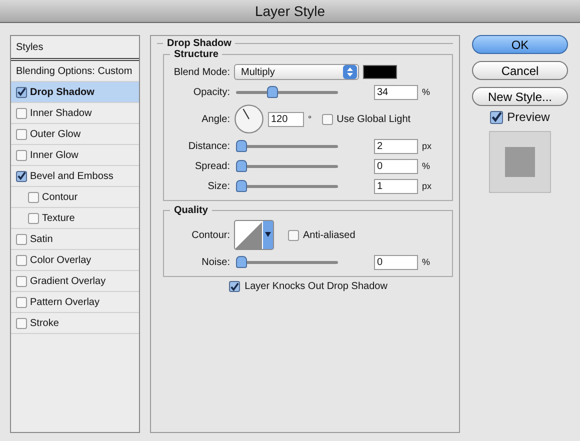 This screenshot has height=441, width=580. What do you see at coordinates (58, 218) in the screenshot?
I see `style-label: Texture` at bounding box center [58, 218].